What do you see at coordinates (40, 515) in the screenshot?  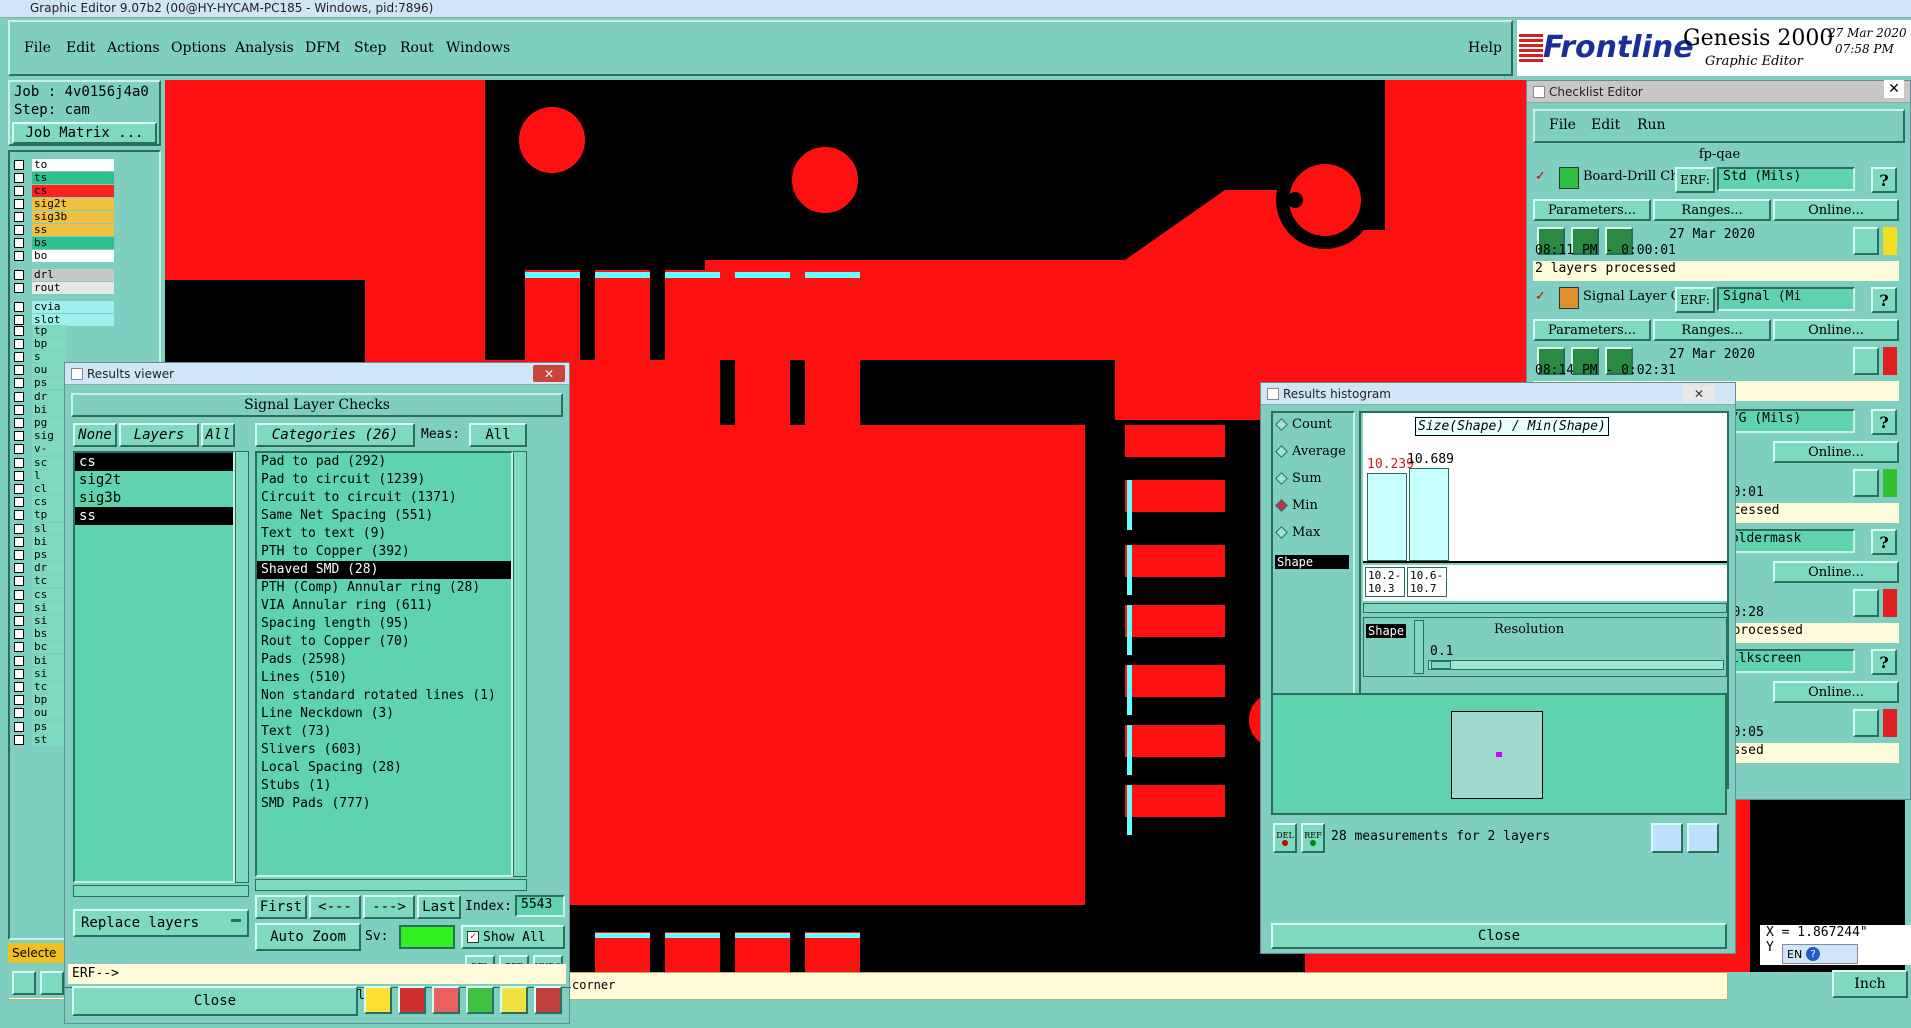 I see `layer-row: tp` at bounding box center [40, 515].